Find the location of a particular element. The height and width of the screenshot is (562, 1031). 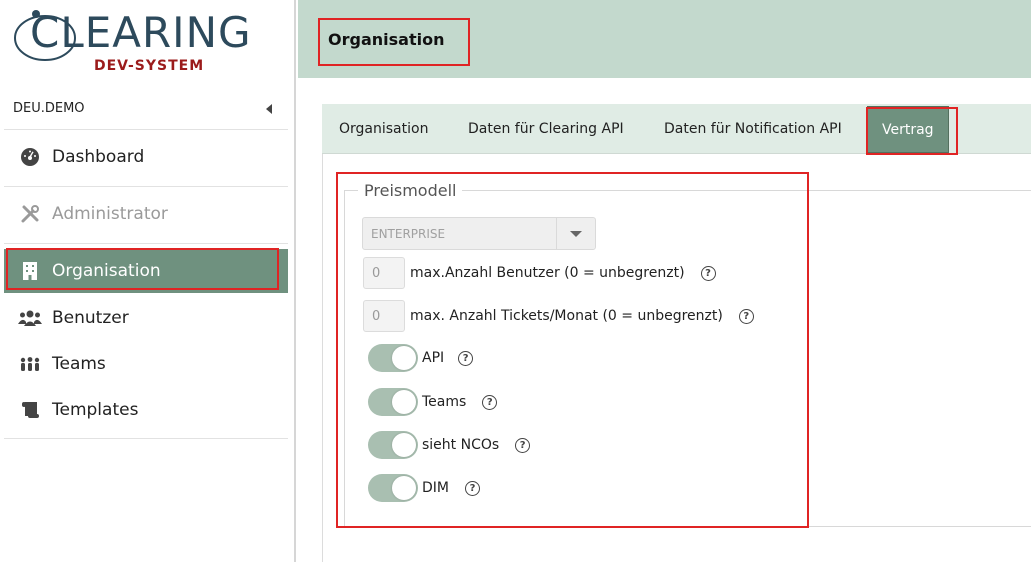

max-users-input: 0 is located at coordinates (384, 273).